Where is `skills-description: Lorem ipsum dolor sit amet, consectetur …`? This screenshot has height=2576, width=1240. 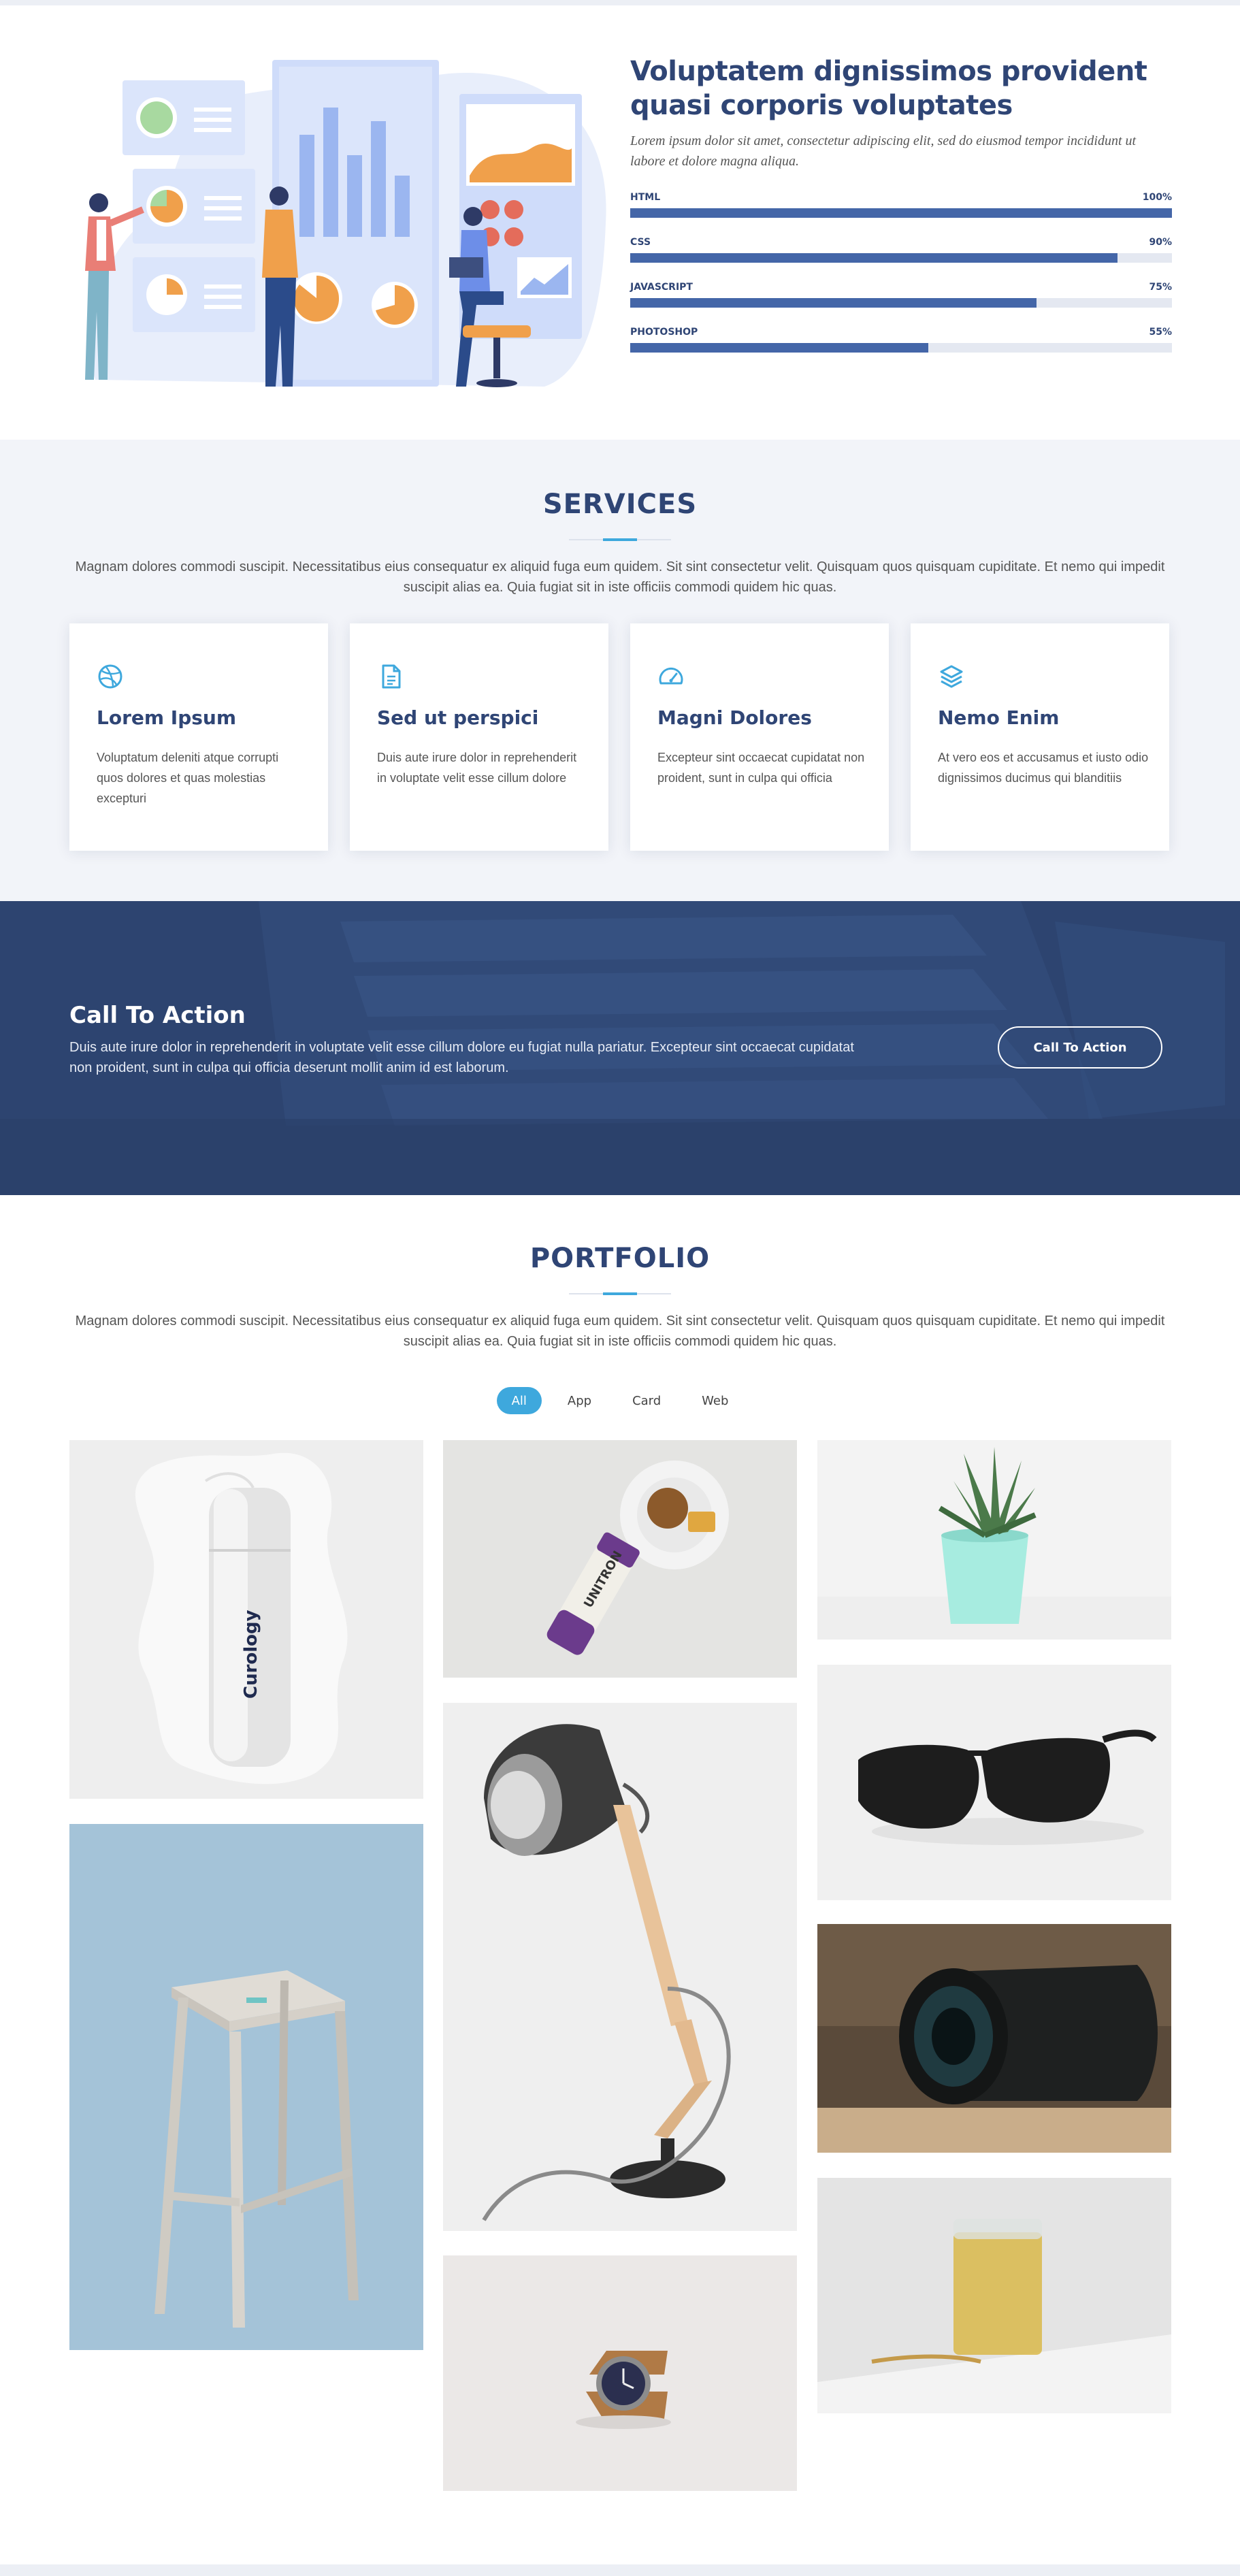
skills-description: Lorem ipsum dolor sit amet, consectetur … is located at coordinates (883, 151).